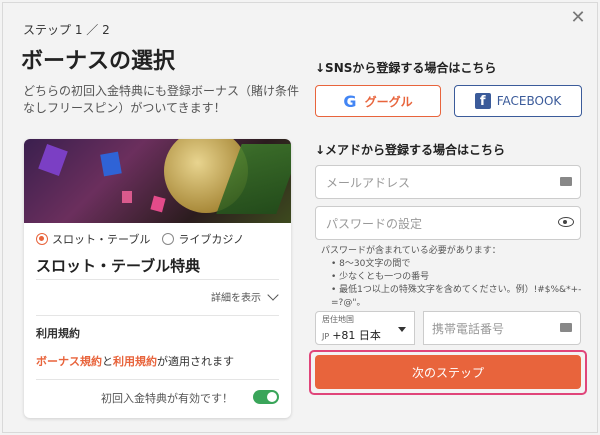 This screenshot has height=435, width=600. I want to click on country-select: 居住地国 JP +81 日本, so click(365, 328).